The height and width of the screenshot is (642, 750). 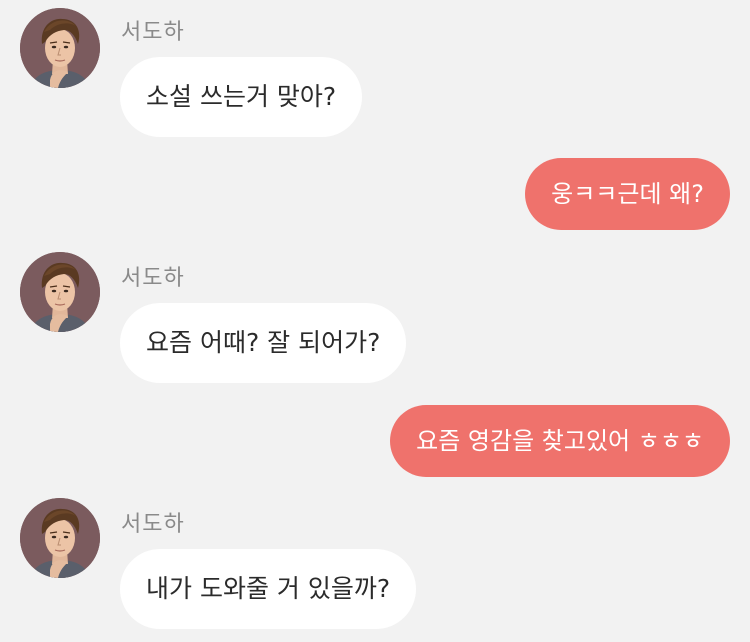 What do you see at coordinates (560, 441) in the screenshot?
I see `outgoing-message-bubble: 요즘 영감을 찾고있어 ㅎㅎㅎ` at bounding box center [560, 441].